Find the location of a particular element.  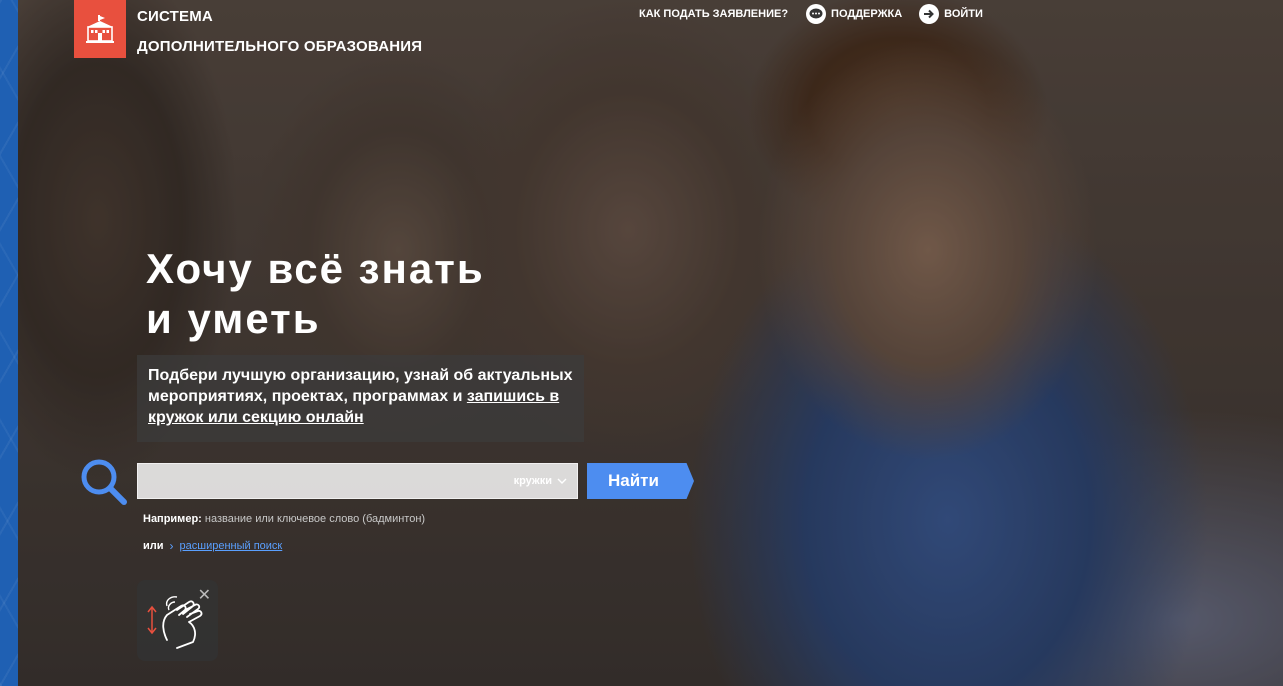

site-title: СИСТЕМА ДОПОЛНИТЕЛЬНОГО ОБРАЗОВАНИЯ is located at coordinates (279, 32).